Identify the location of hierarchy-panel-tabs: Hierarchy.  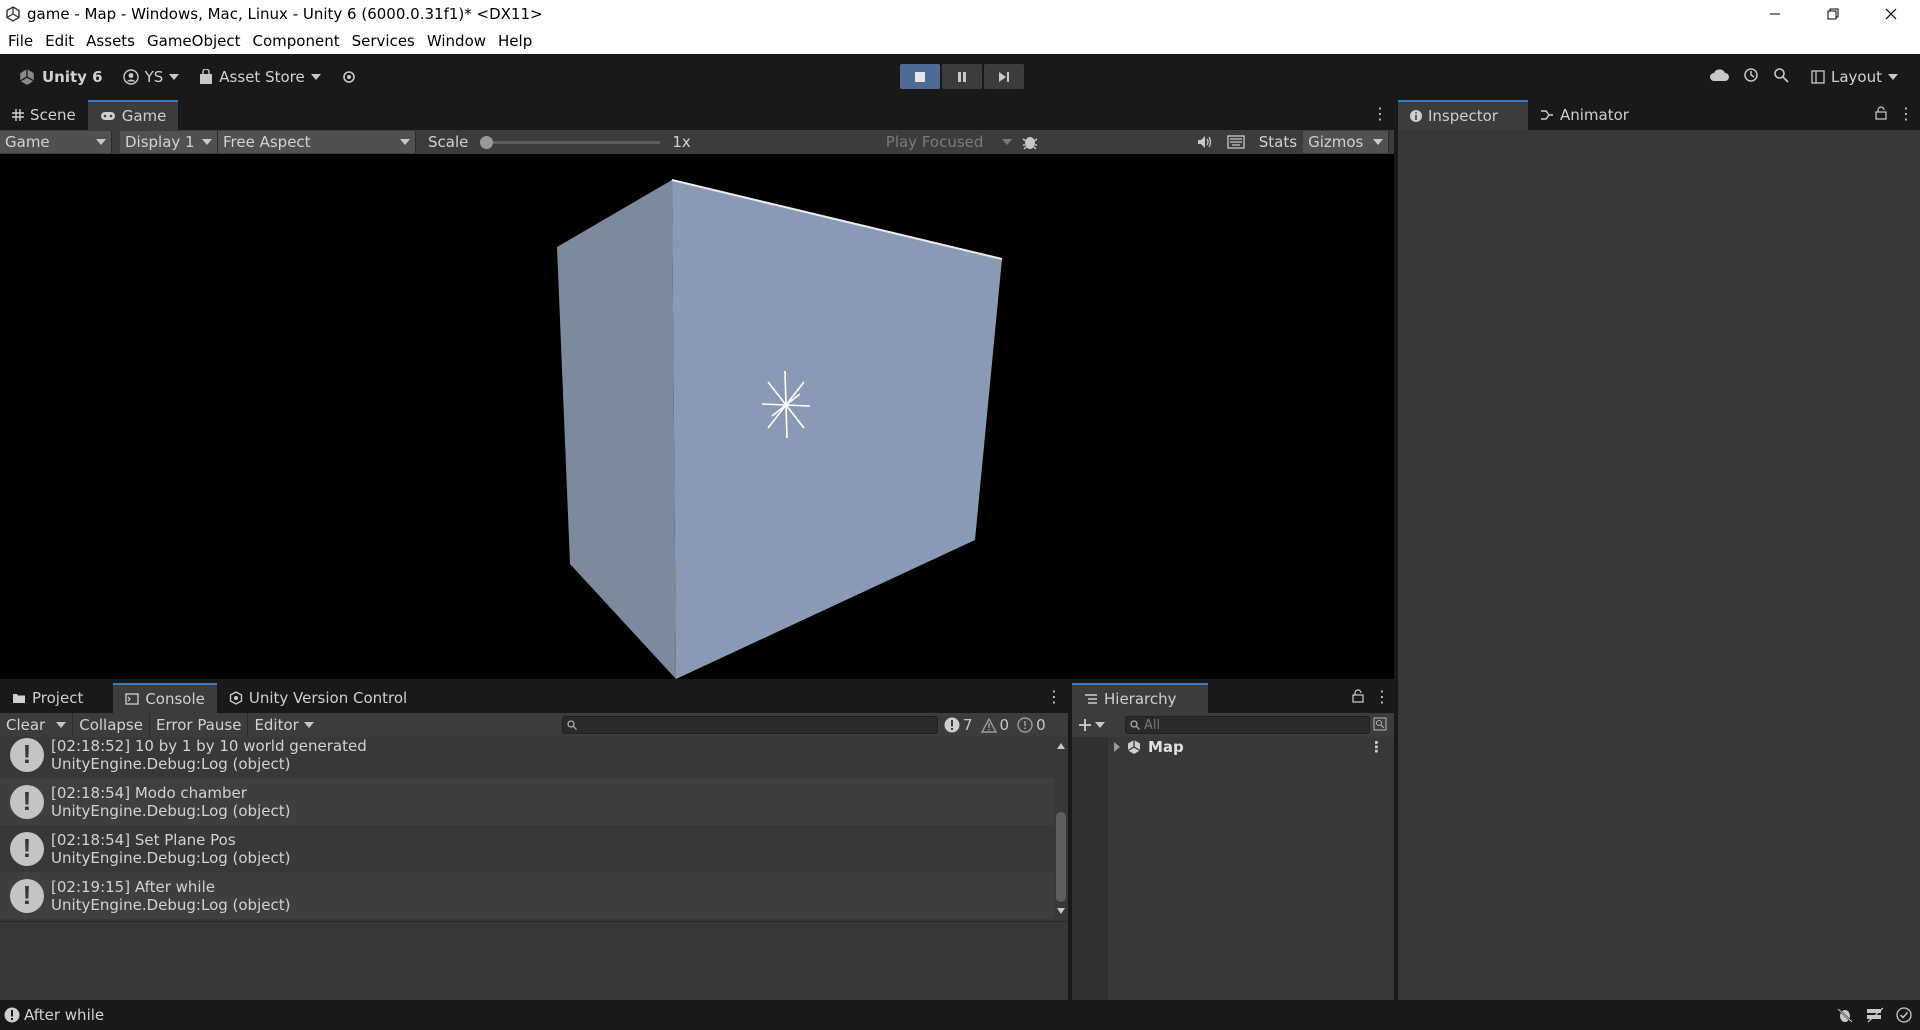
(1233, 698).